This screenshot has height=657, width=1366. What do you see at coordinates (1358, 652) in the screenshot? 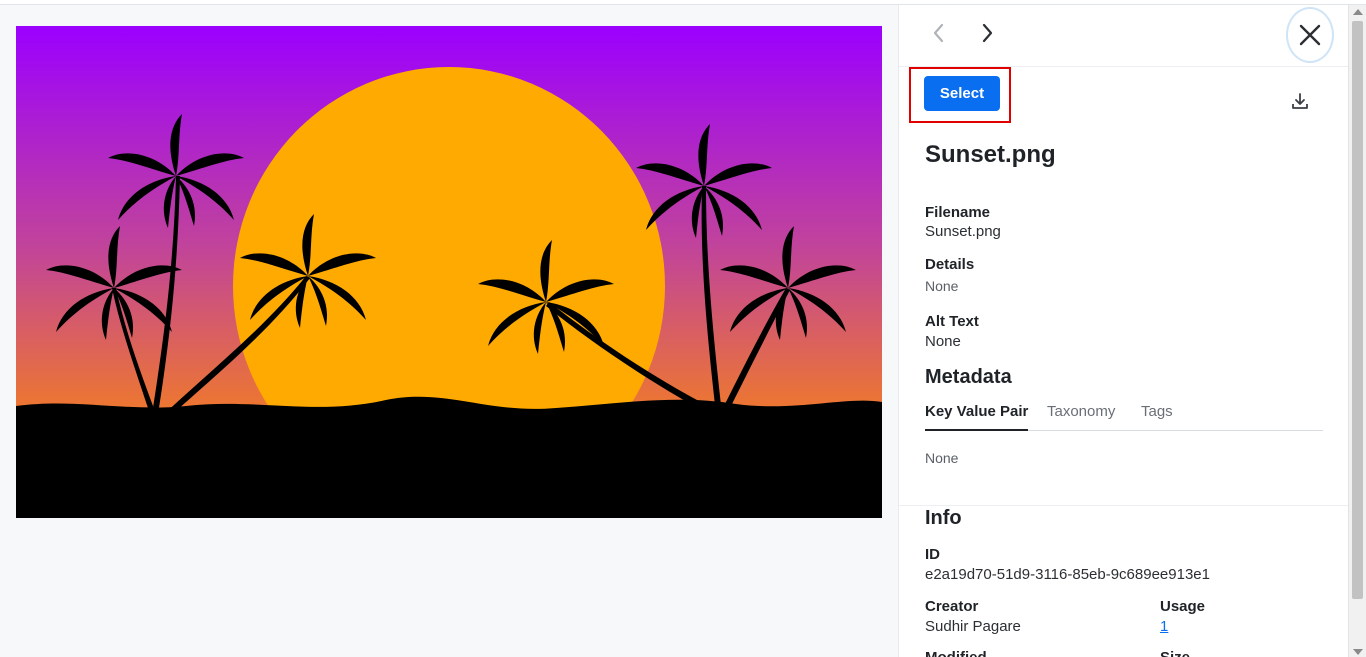
I see `scroll-down-icon` at bounding box center [1358, 652].